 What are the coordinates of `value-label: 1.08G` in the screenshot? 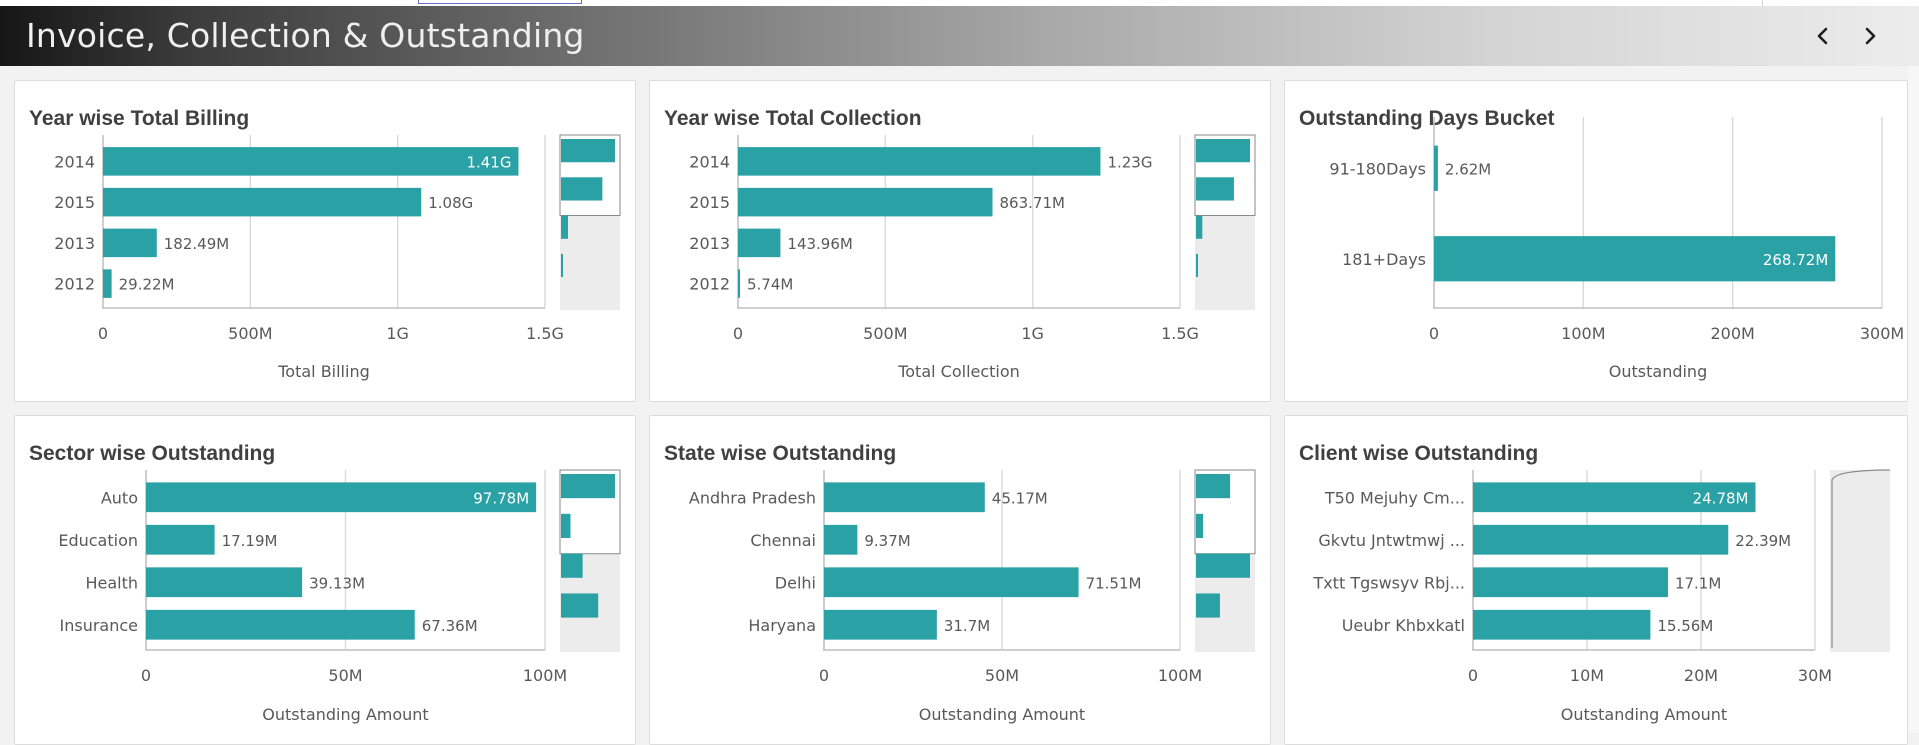 It's located at (450, 203).